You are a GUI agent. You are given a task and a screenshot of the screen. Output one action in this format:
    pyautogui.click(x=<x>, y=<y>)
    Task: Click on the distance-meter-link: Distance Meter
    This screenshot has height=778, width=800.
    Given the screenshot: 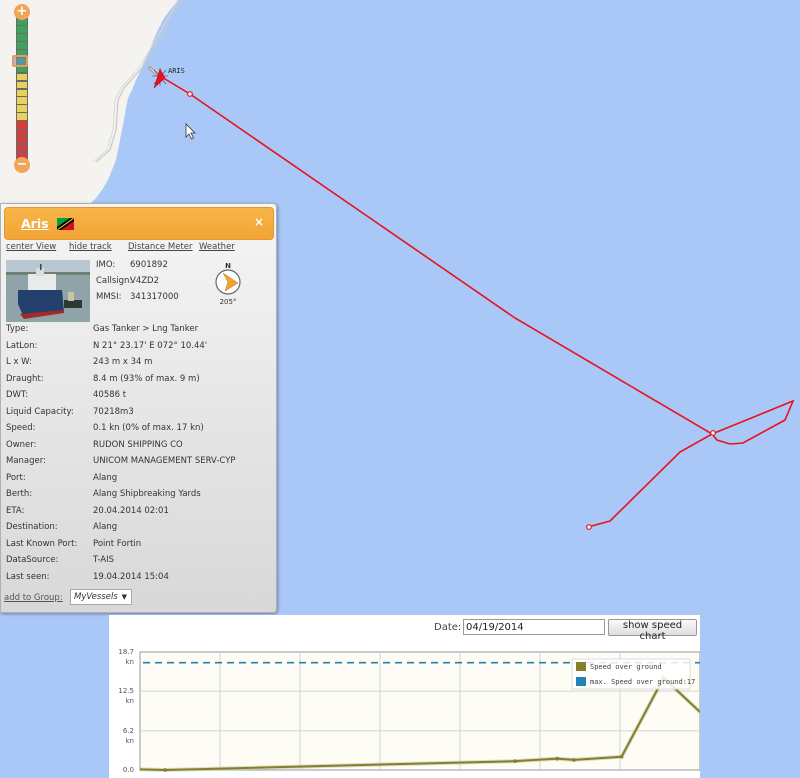 What is the action you would take?
    pyautogui.click(x=160, y=247)
    